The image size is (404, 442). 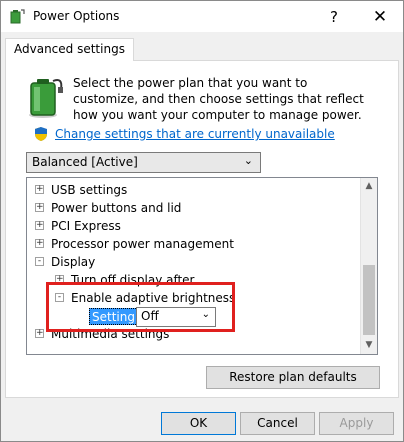 What do you see at coordinates (143, 162) in the screenshot?
I see `power-plan-dropdown: Balanced [Active] ⌄` at bounding box center [143, 162].